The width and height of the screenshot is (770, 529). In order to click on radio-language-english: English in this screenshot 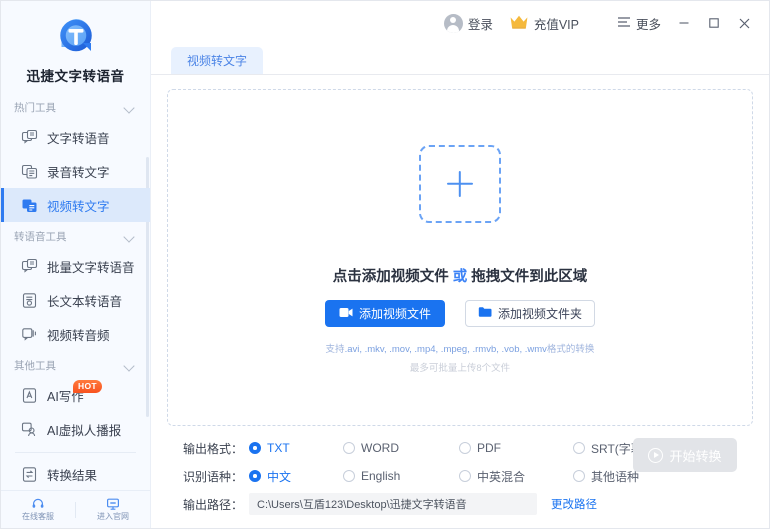, I will do `click(387, 476)`.